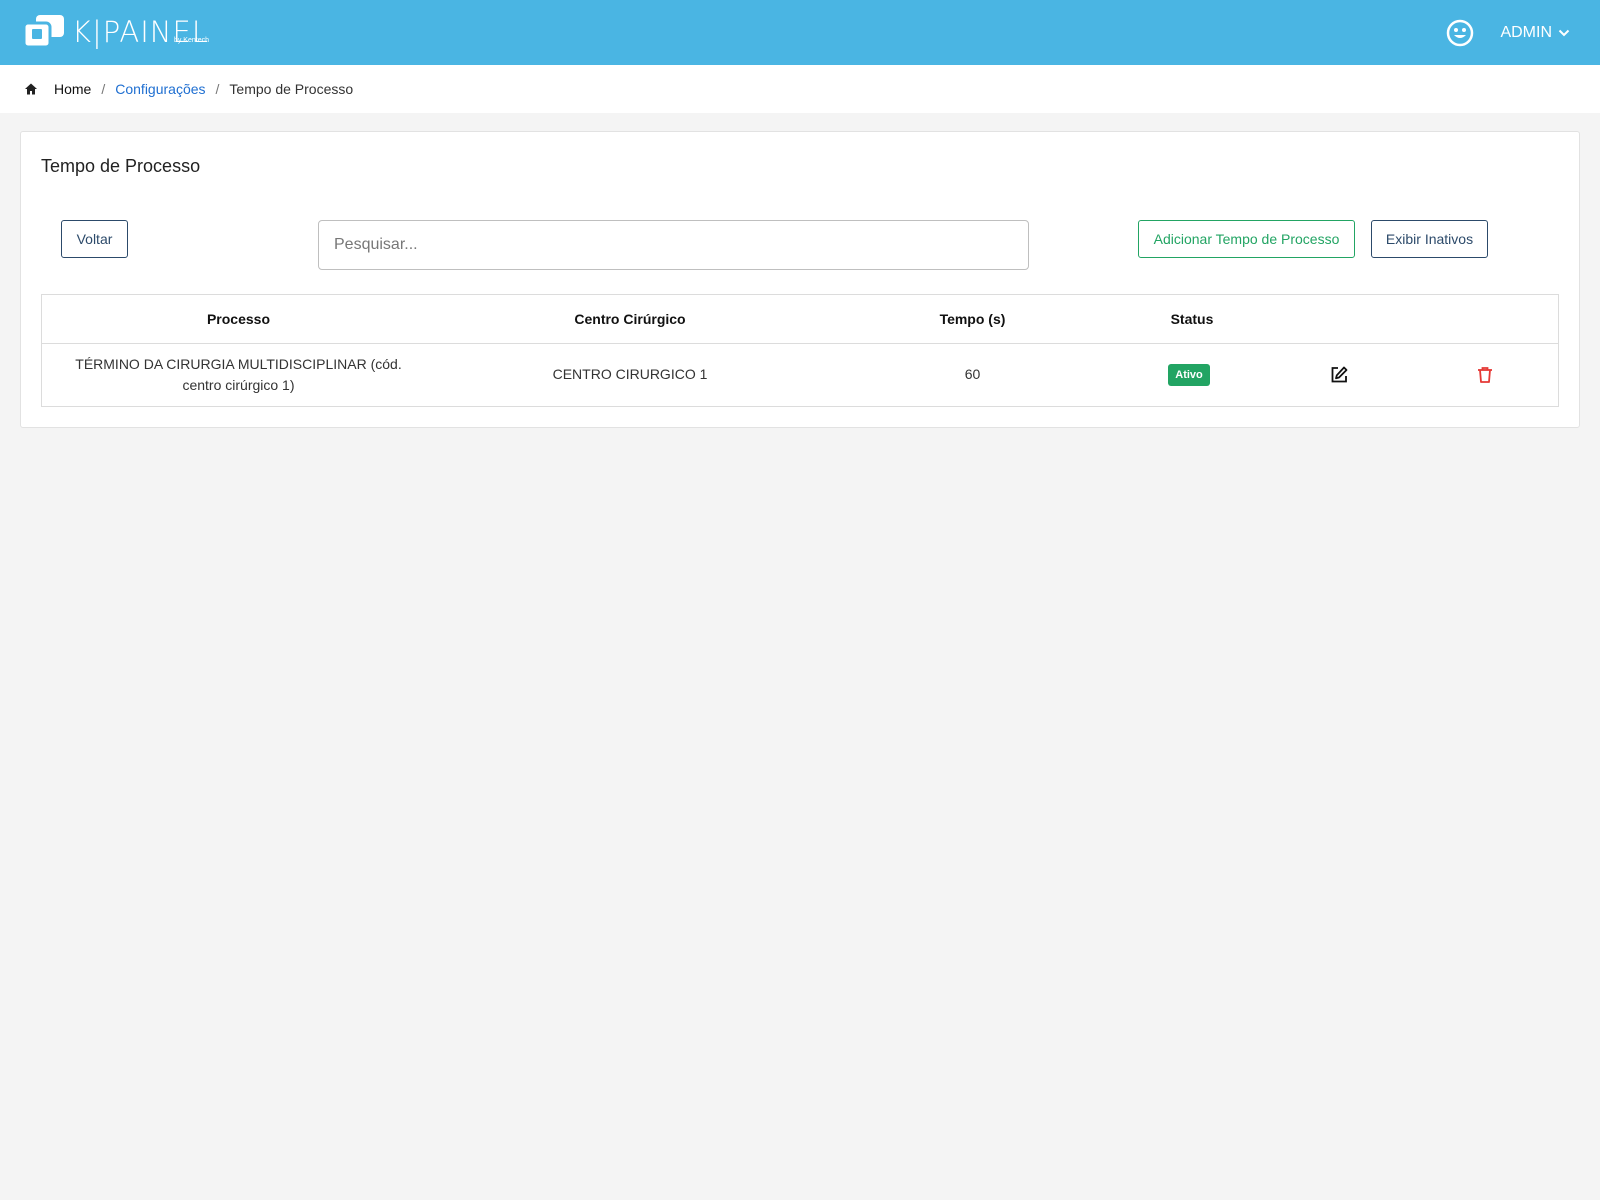 This screenshot has height=1200, width=1600. I want to click on trash-icon, so click(1485, 375).